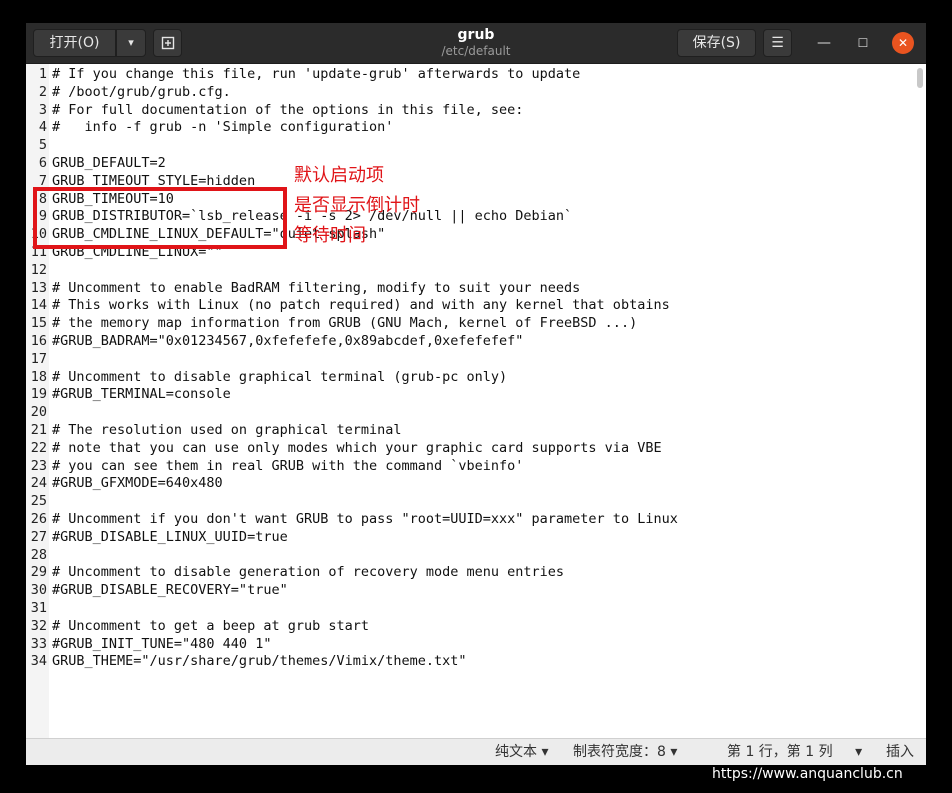 The image size is (952, 793). Describe the element at coordinates (38, 483) in the screenshot. I see `line-number: 24` at that location.